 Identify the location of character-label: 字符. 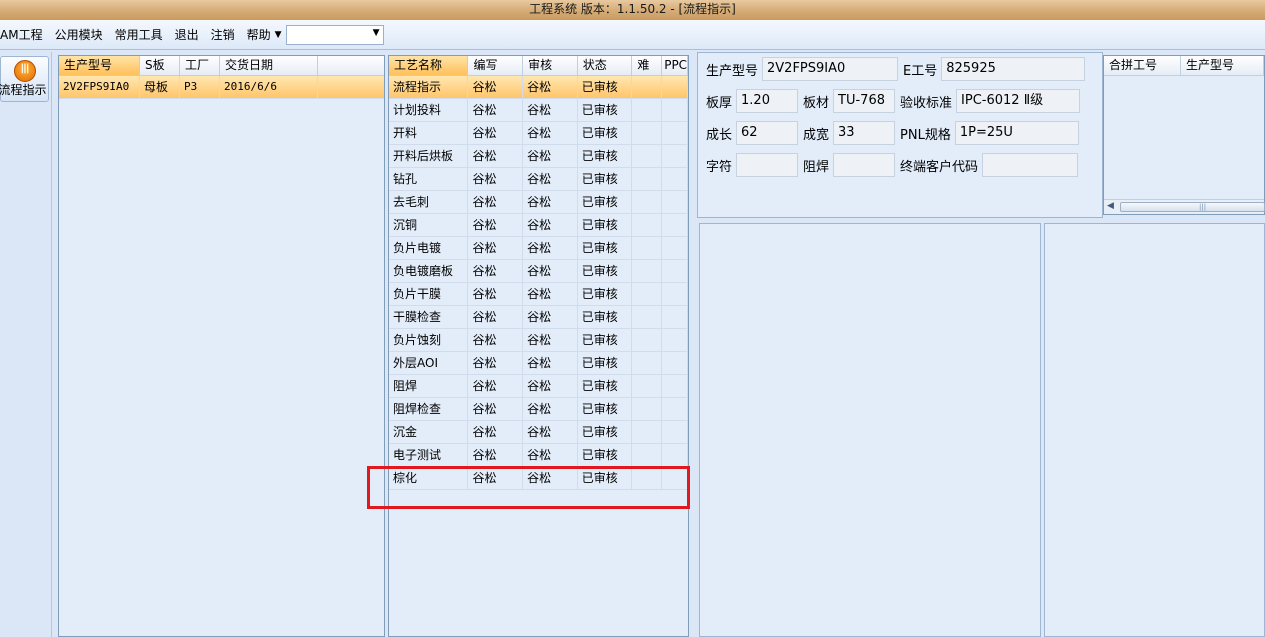
(719, 167).